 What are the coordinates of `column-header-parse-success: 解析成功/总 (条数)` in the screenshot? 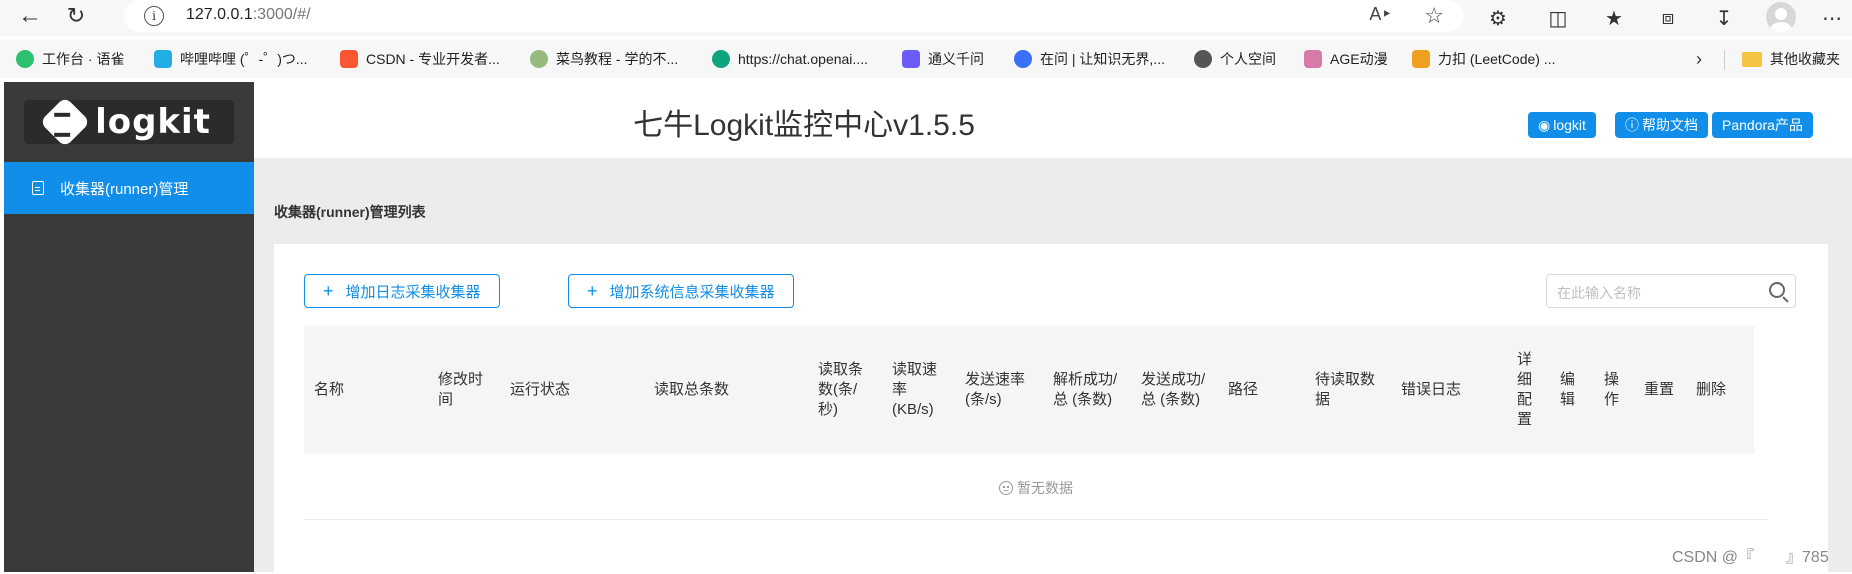 It's located at (1087, 390).